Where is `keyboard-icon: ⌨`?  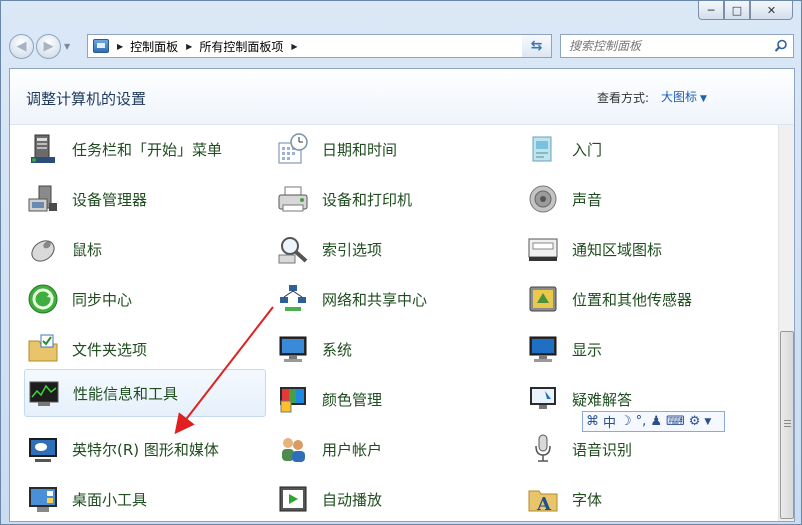
keyboard-icon: ⌨ is located at coordinates (675, 421).